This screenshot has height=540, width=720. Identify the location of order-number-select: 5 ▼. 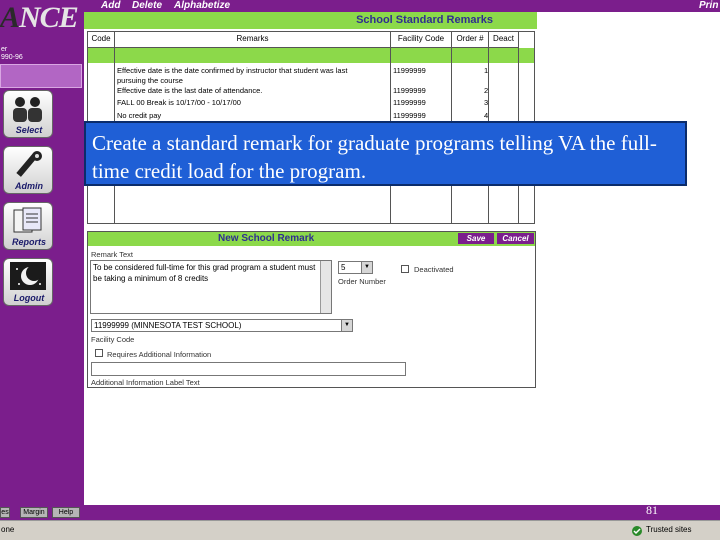
(355, 267).